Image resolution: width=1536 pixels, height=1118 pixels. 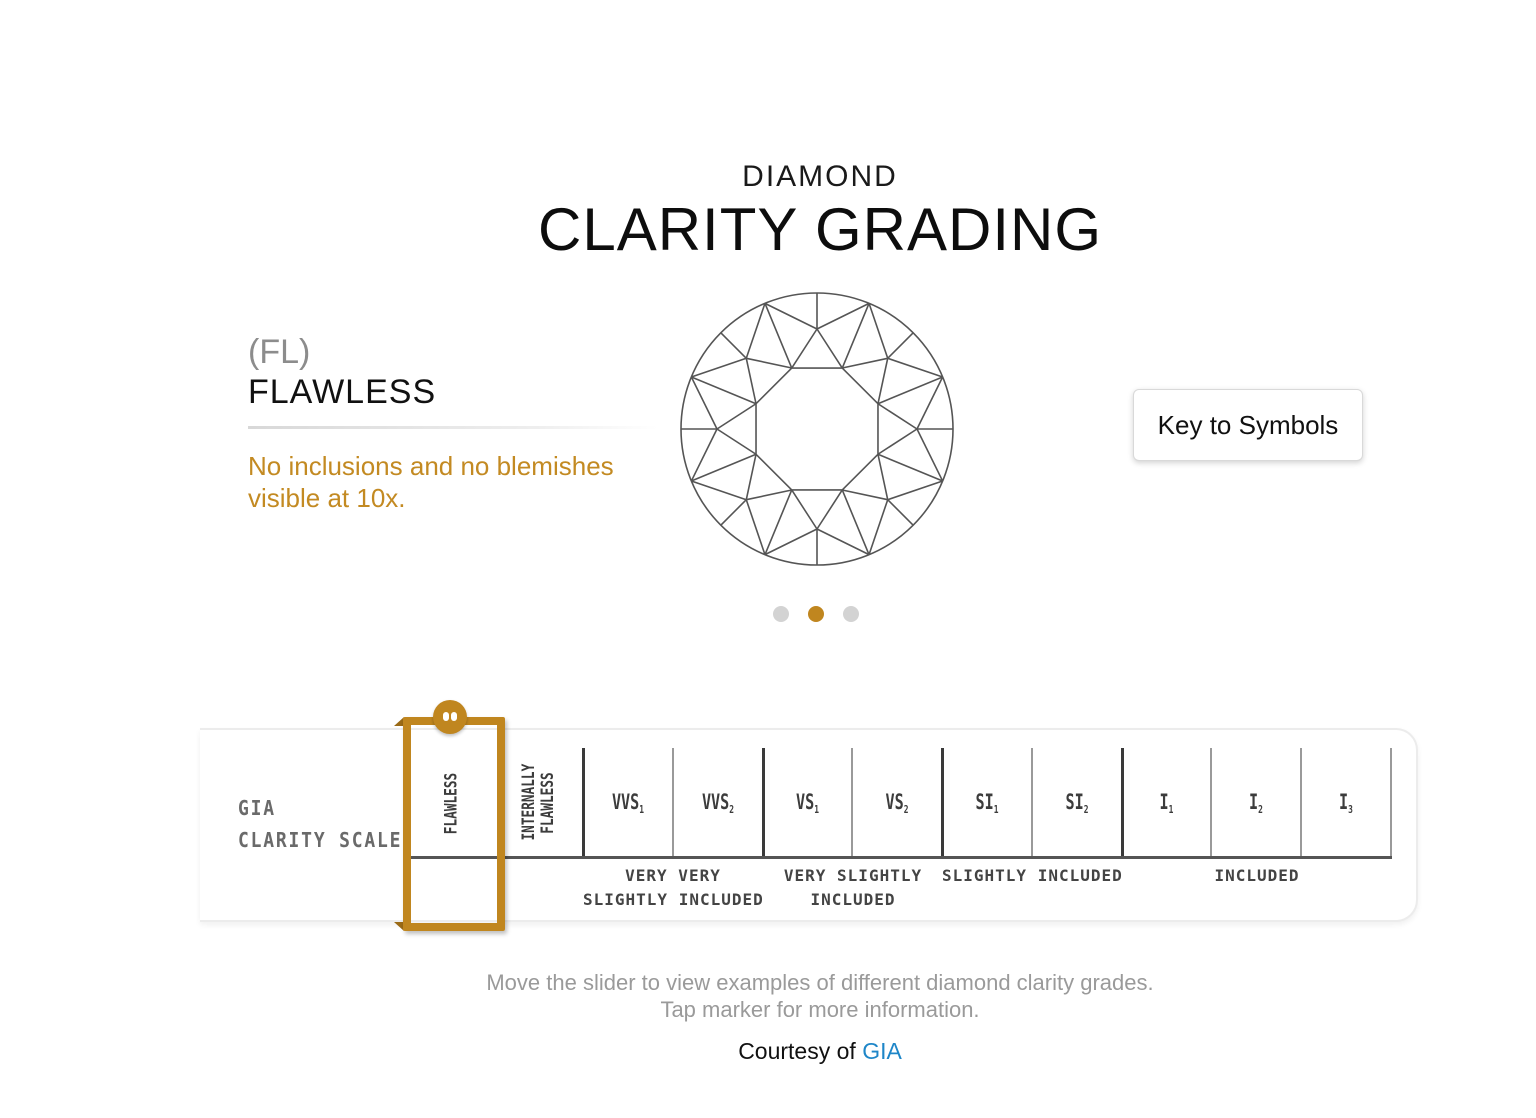 I want to click on grade-divider, so click(x=453, y=427).